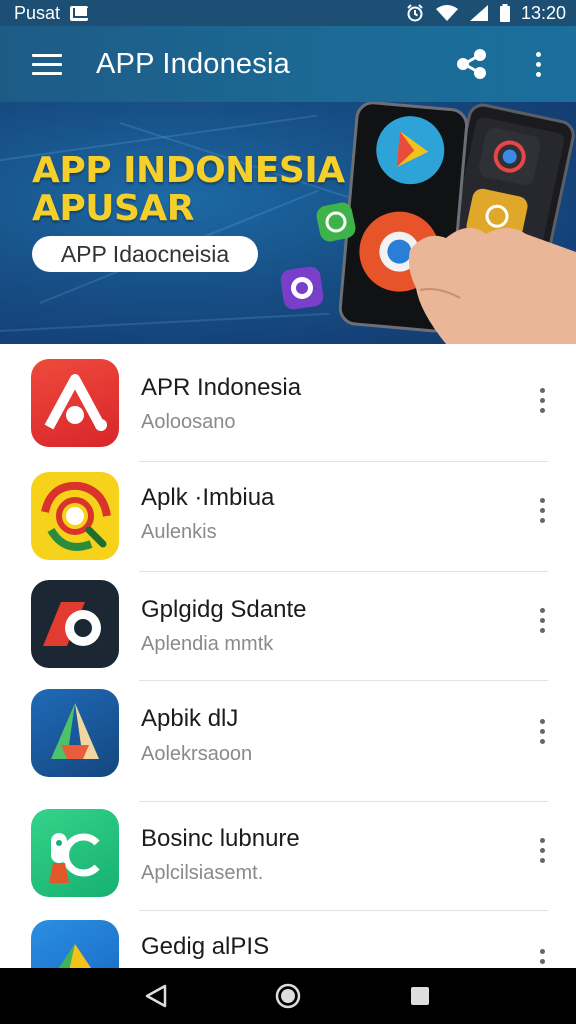 This screenshot has height=1024, width=576. Describe the element at coordinates (197, 754) in the screenshot. I see `app-subtitle: Aolekrsaoon` at that location.